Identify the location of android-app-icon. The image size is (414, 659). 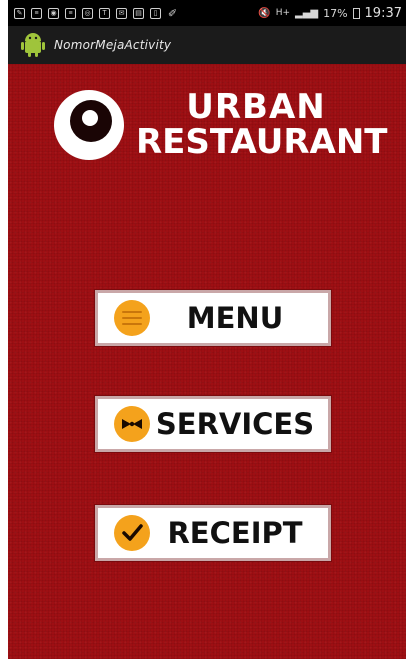
(33, 45).